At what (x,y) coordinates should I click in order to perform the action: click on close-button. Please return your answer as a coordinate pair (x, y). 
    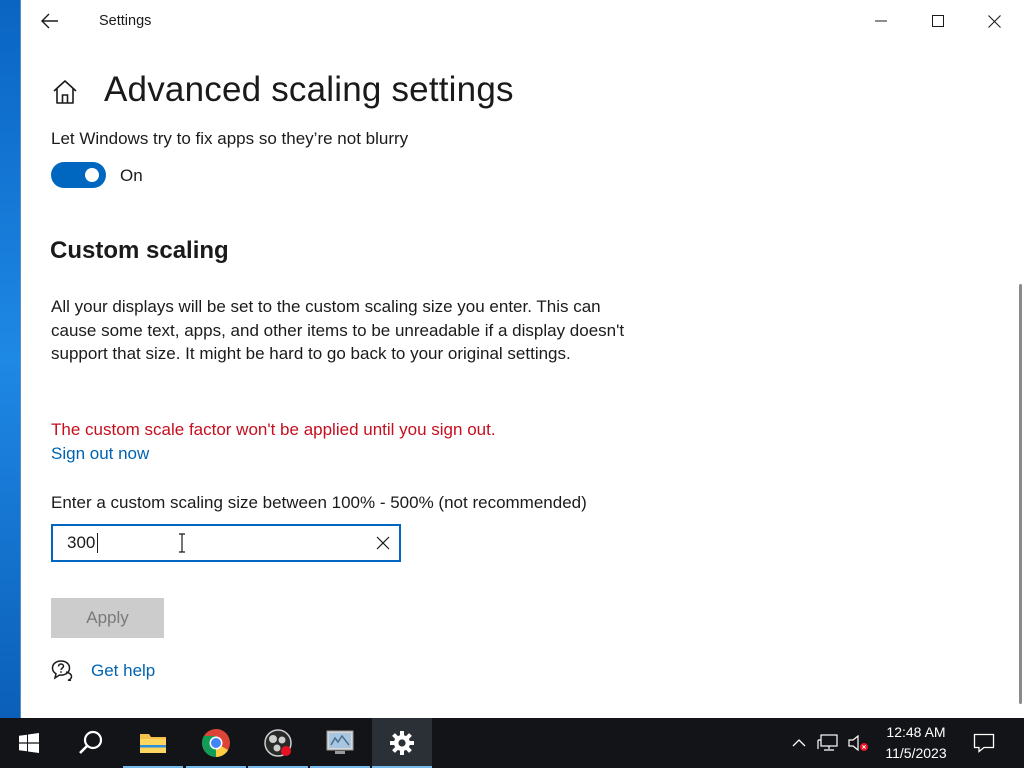
    Looking at the image, I should click on (994, 21).